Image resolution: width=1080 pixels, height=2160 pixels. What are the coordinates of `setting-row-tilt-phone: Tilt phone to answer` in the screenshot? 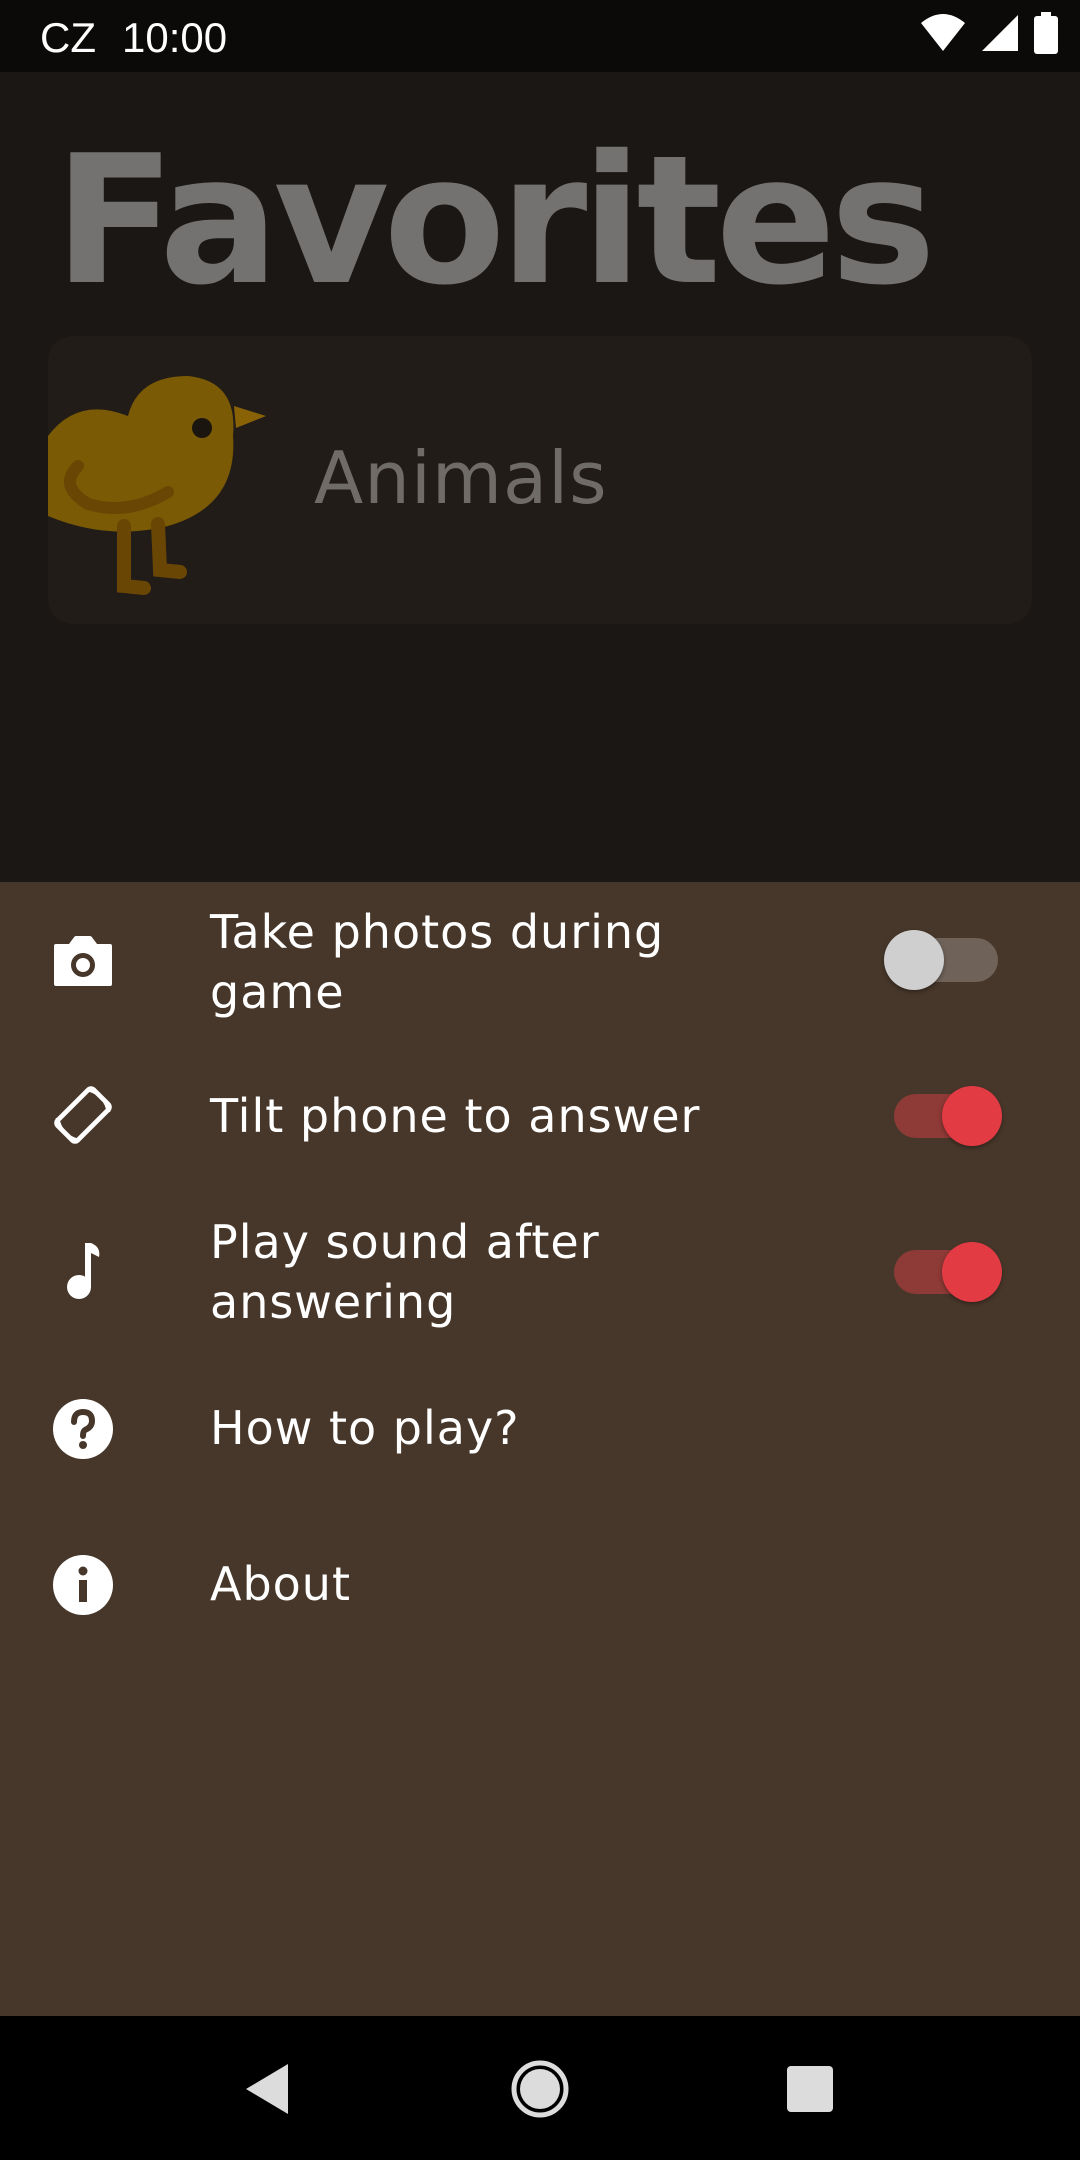 It's located at (540, 1116).